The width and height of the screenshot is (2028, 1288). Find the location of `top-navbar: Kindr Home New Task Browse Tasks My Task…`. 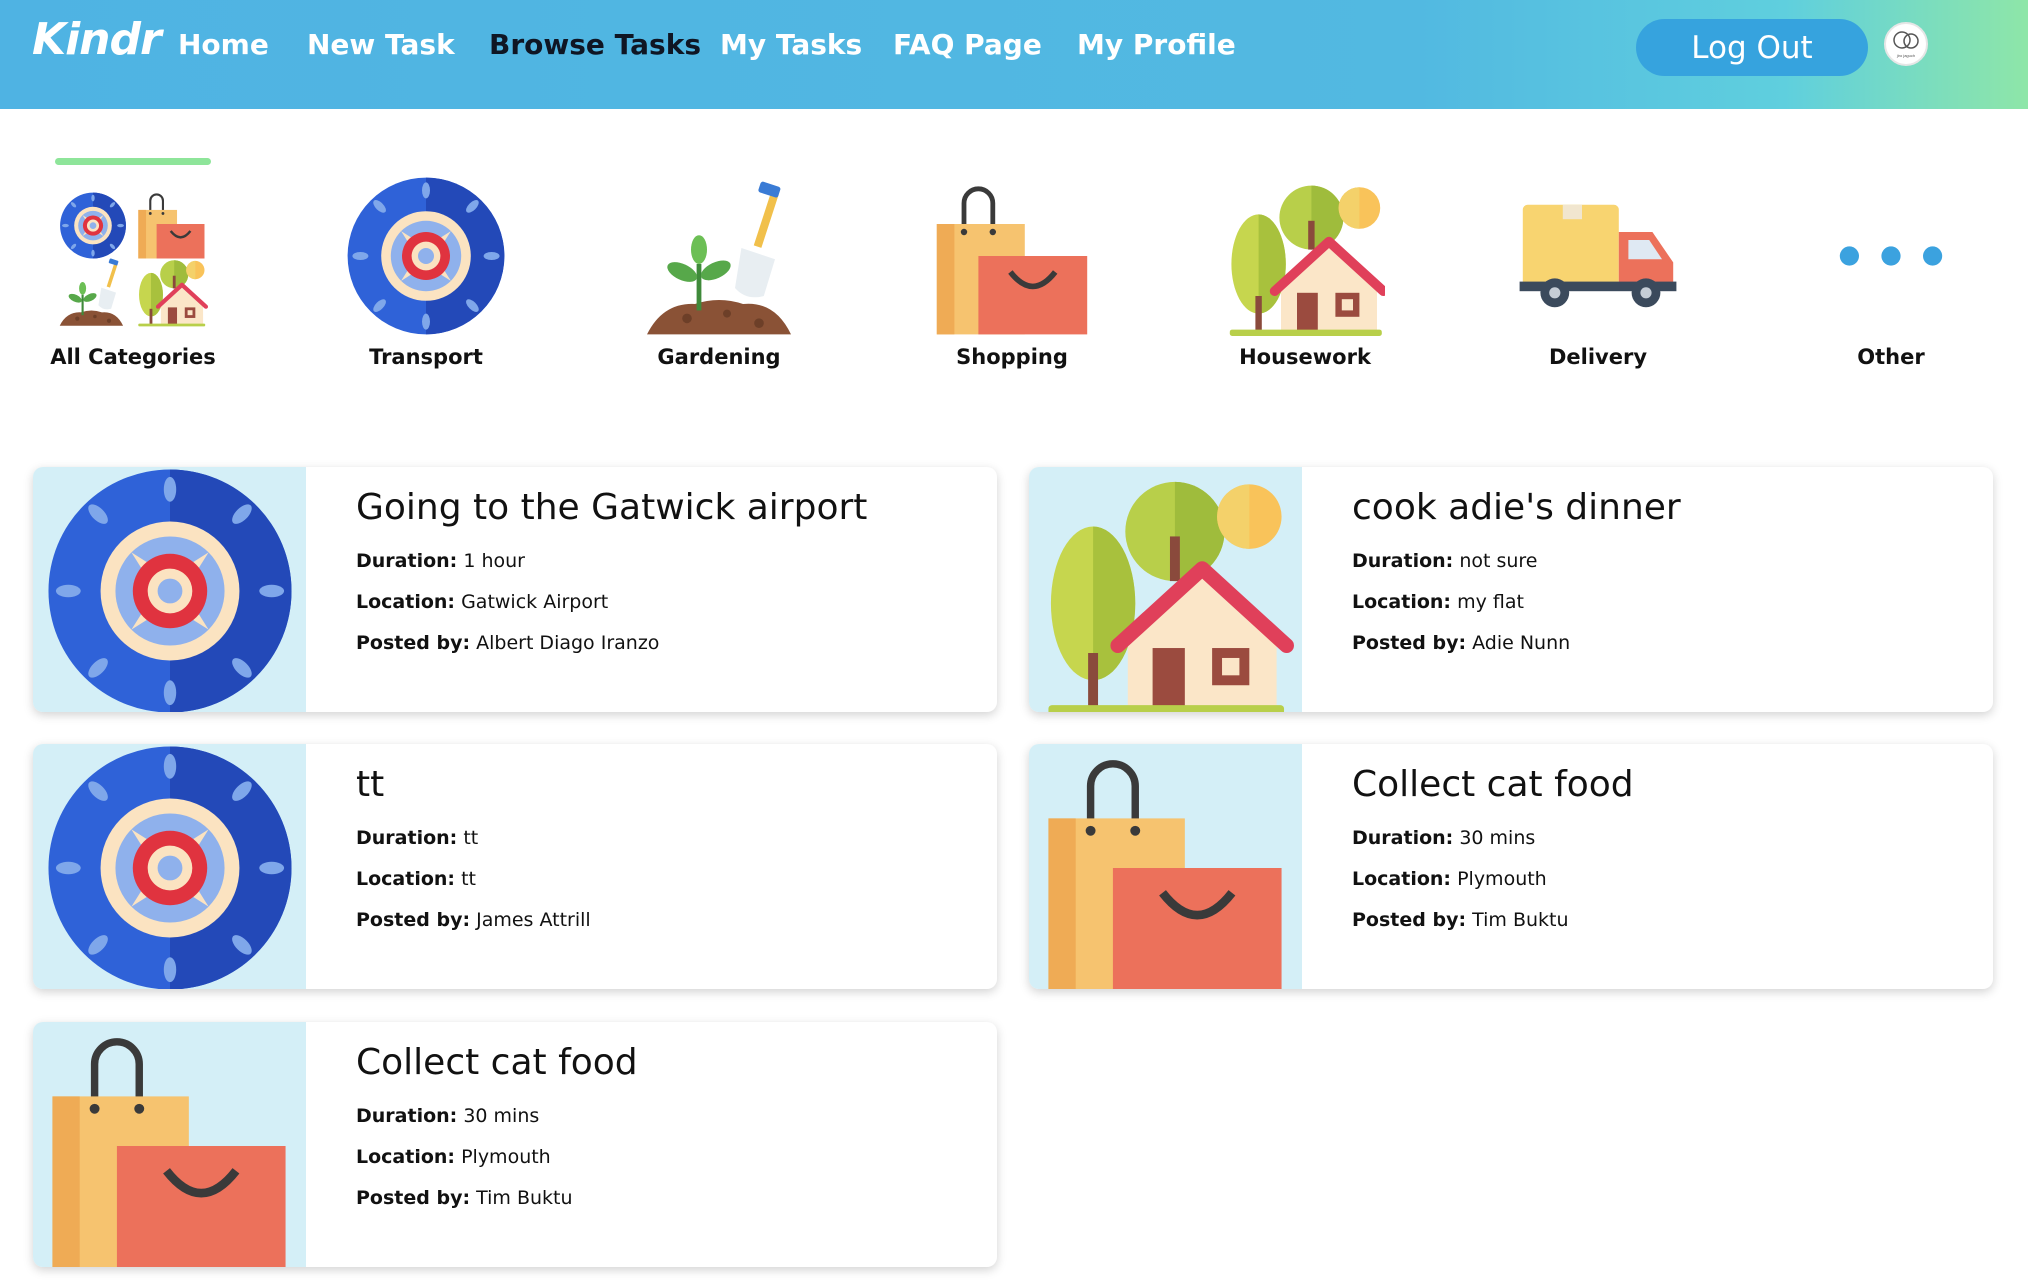

top-navbar: Kindr Home New Task Browse Tasks My Task… is located at coordinates (1014, 54).